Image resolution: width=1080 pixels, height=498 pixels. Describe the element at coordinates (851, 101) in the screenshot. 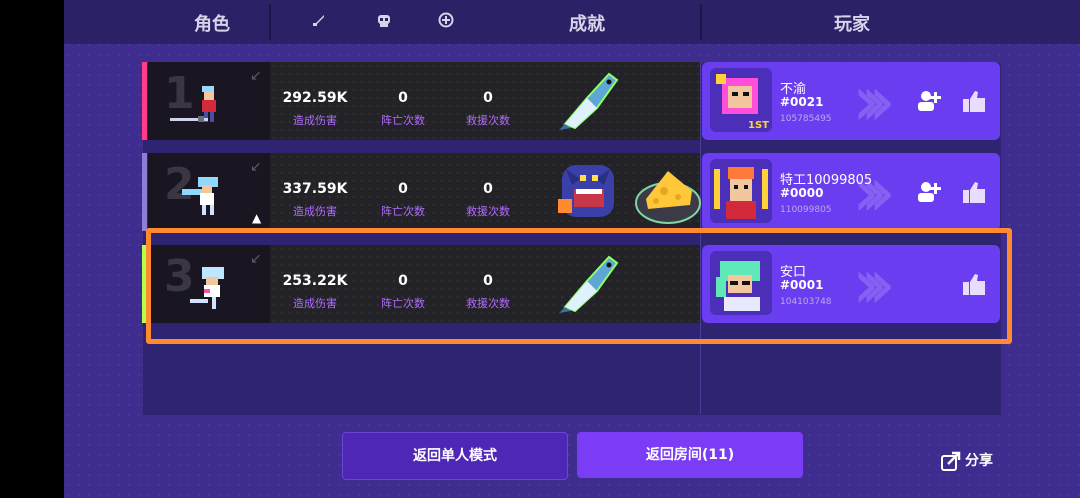

I see `player-card: ››› 1ST 不渝 #0021 105785495` at that location.